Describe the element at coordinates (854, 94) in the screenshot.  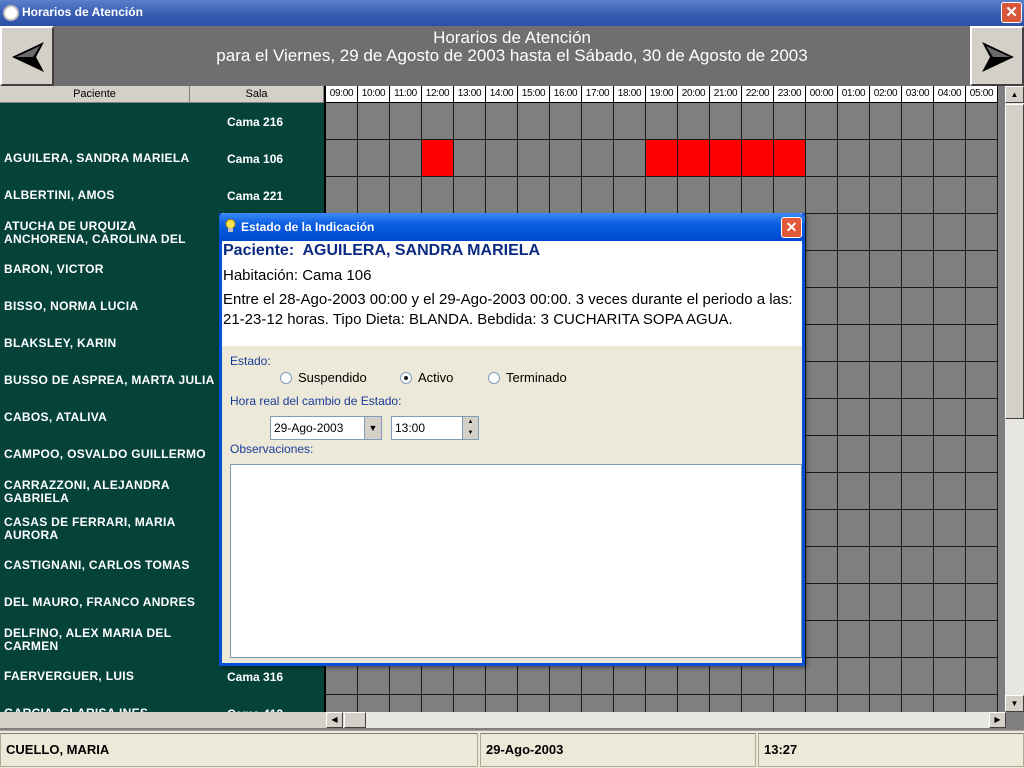
I see `hour-header-cell: 01:00` at that location.